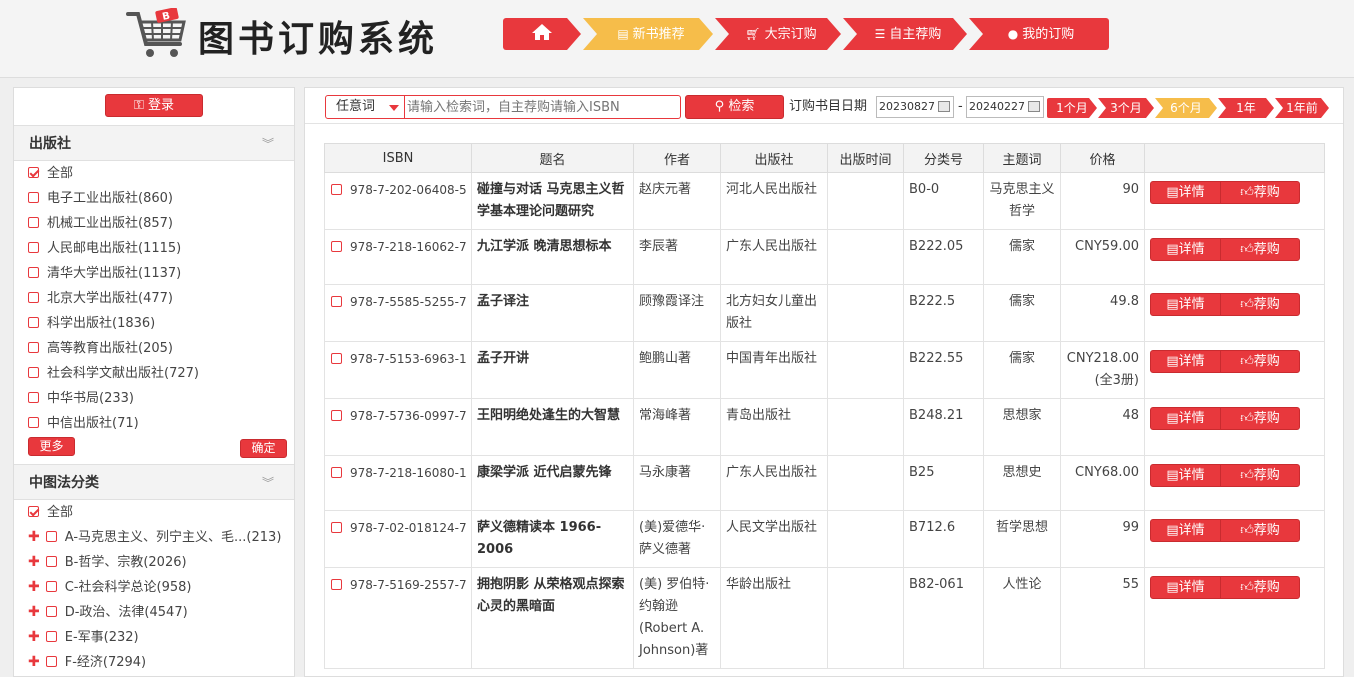  I want to click on date-to-input: 20240227, so click(1005, 107).